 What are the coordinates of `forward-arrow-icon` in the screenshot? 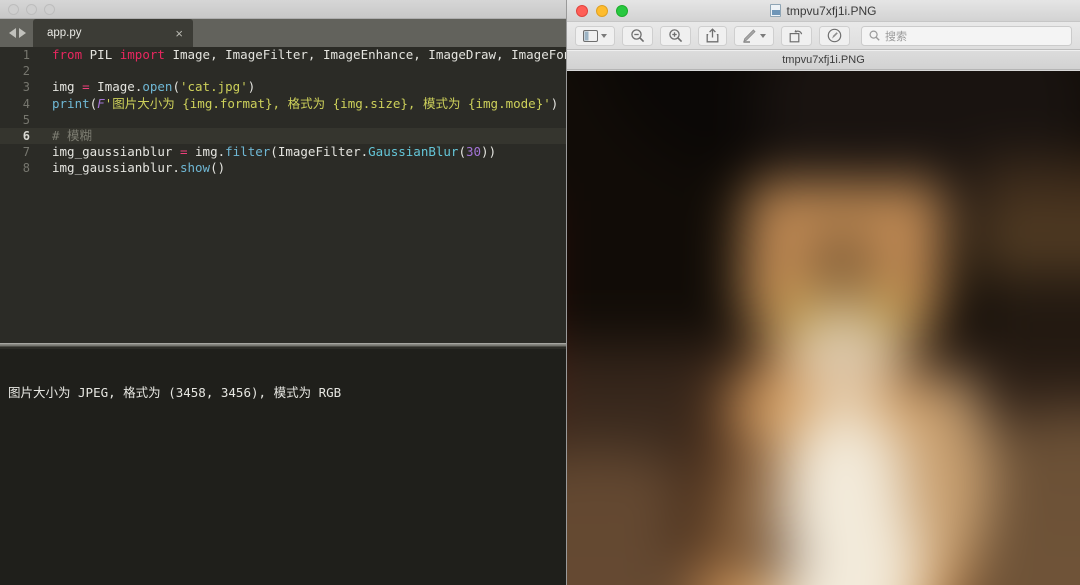 It's located at (22, 33).